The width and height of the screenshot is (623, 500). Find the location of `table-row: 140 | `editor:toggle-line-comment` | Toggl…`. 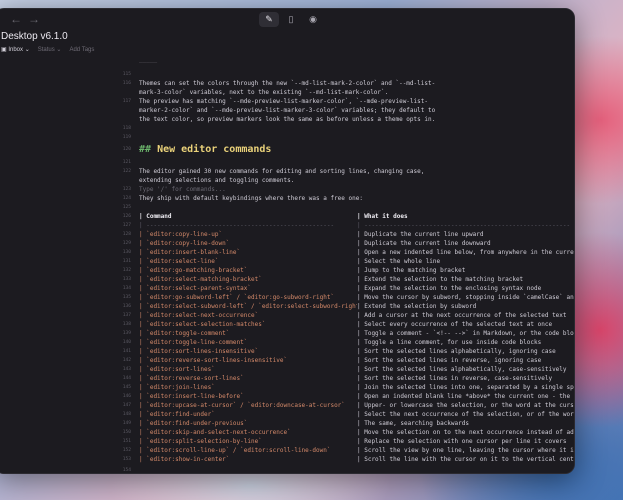

table-row: 140 | `editor:toggle-line-comment` | Toggl… is located at coordinates (287, 342).